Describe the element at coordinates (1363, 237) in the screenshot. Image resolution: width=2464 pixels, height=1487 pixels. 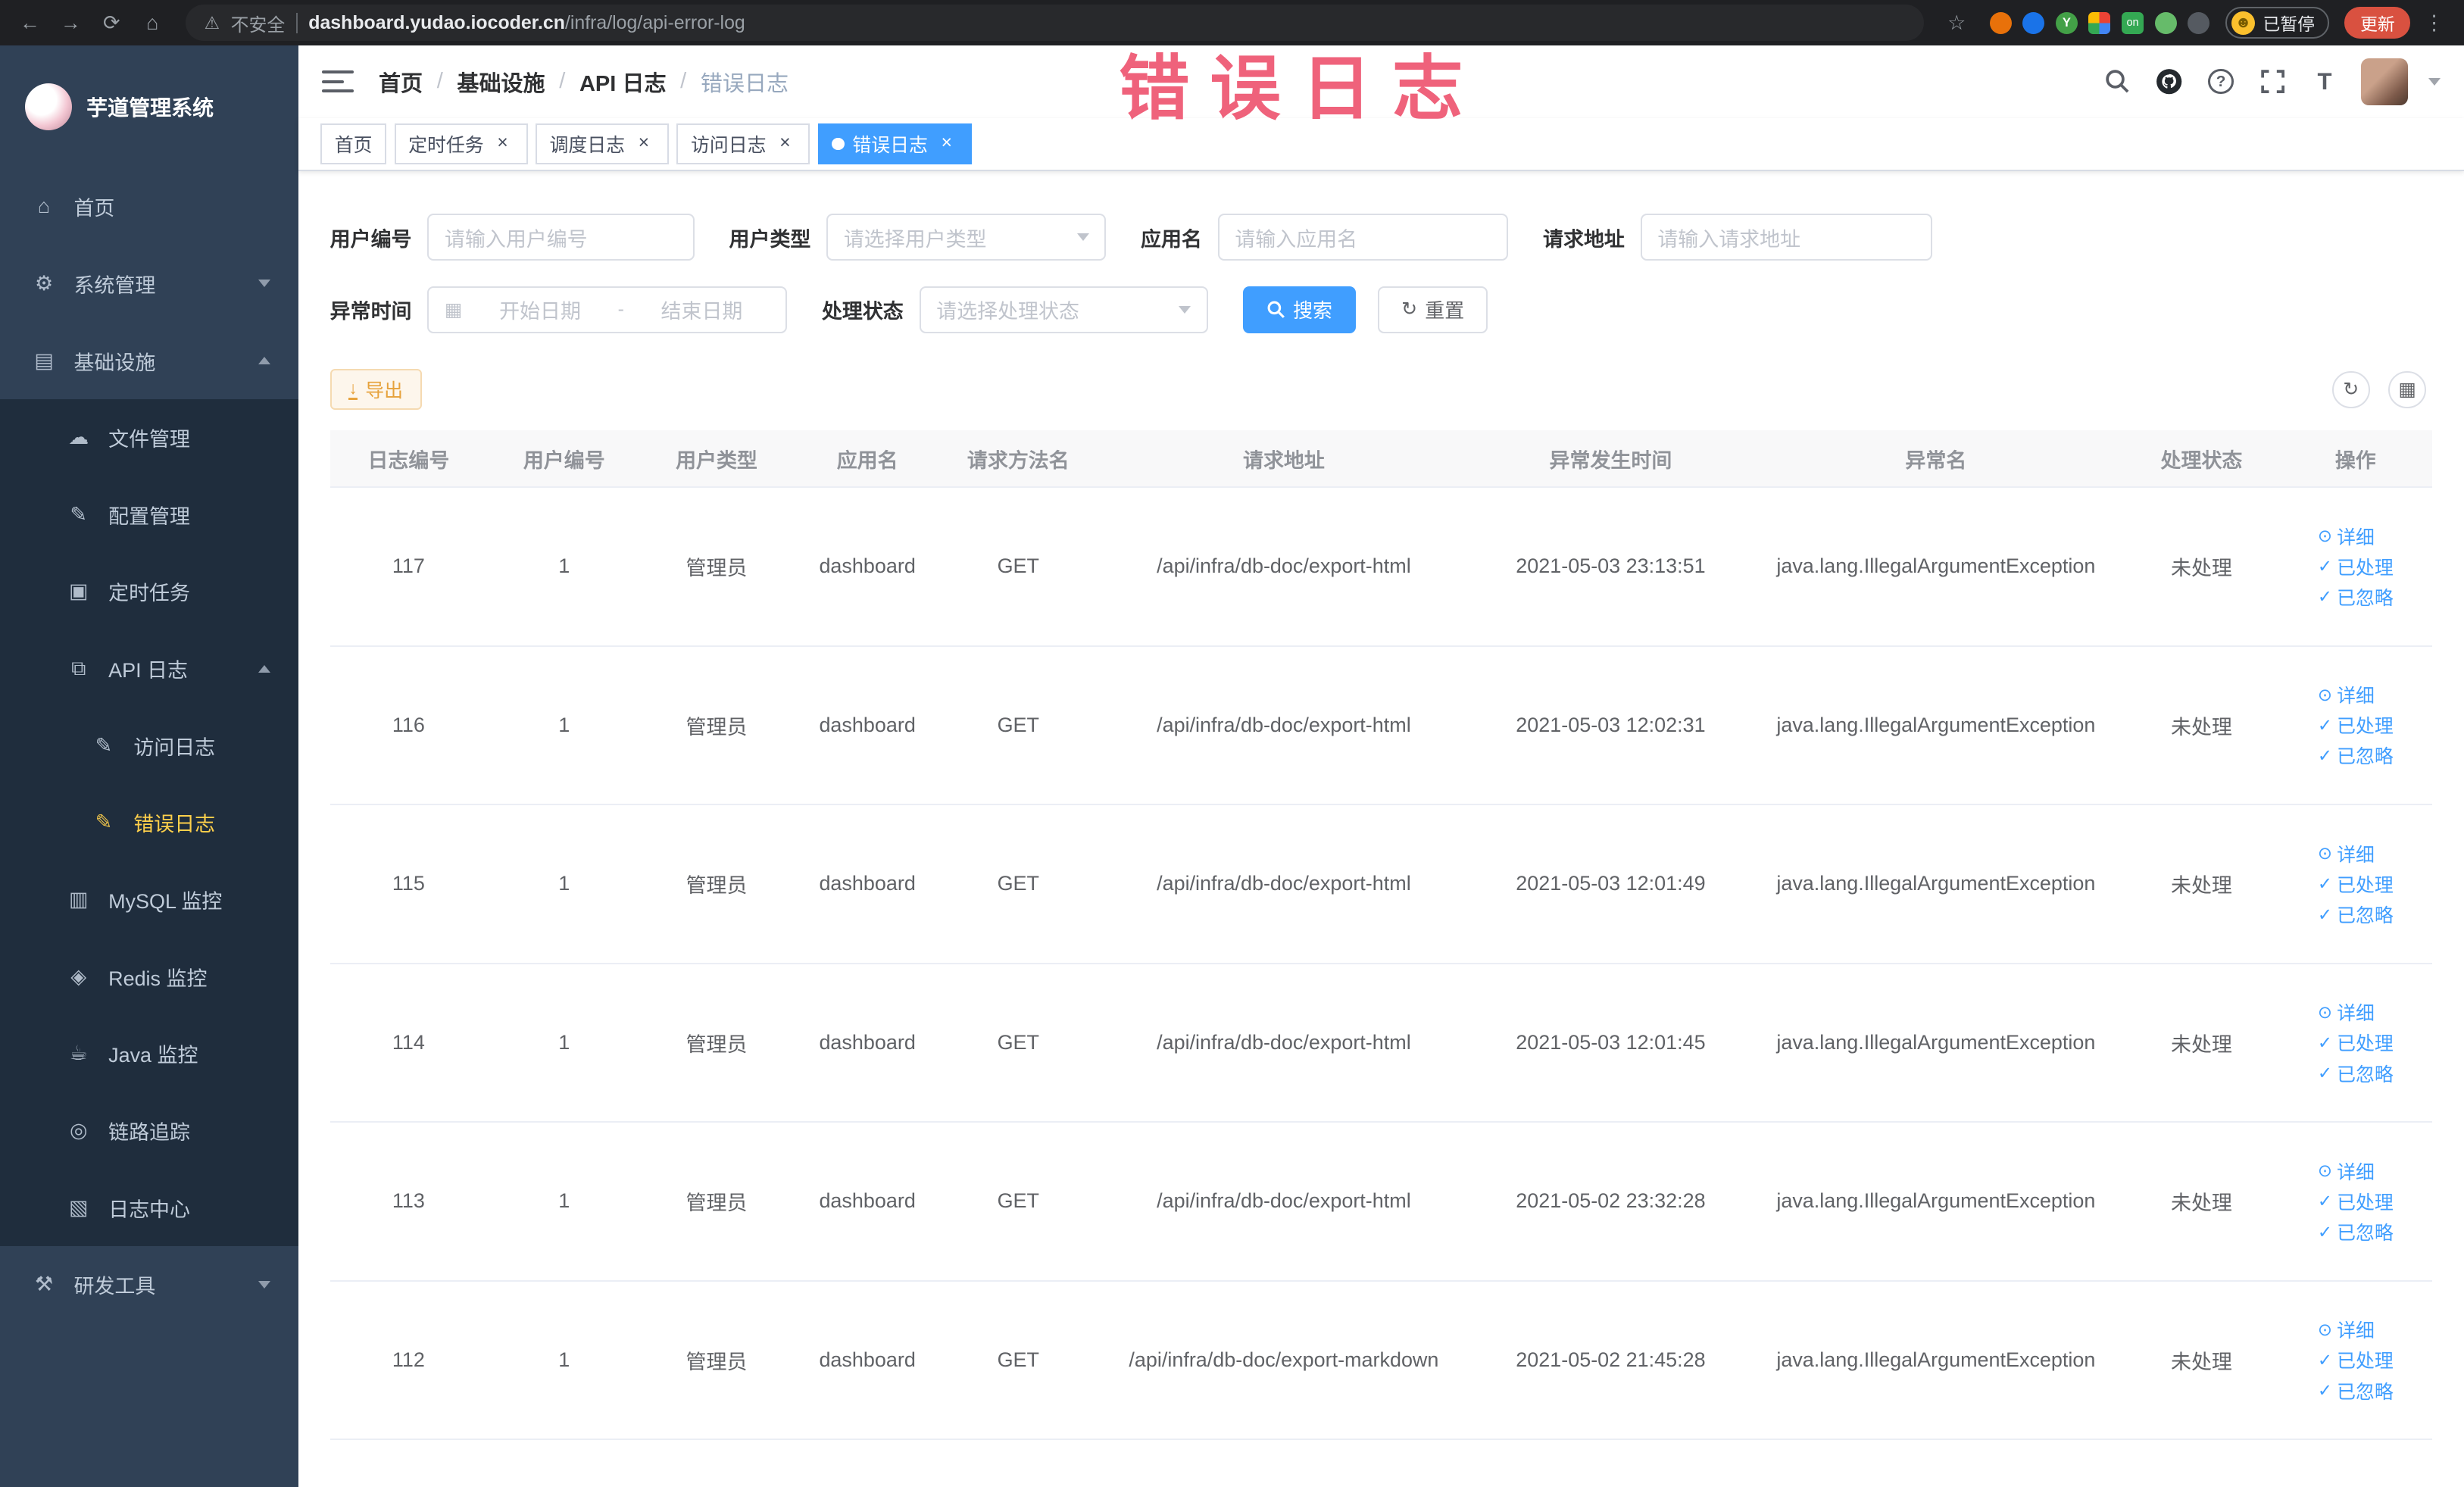
I see `app-name-input: 请输入应用名` at that location.